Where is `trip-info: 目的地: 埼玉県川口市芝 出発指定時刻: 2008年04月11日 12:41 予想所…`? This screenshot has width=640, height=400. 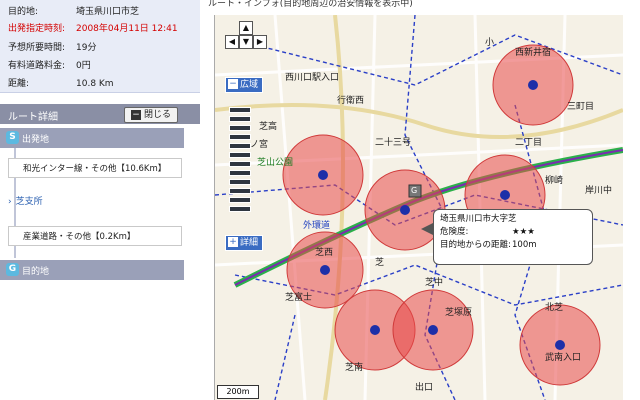
trip-info: 目的地: 埼玉県川口市芝 出発指定時刻: 2008年04月11日 12:41 予想所… is located at coordinates (100, 46).